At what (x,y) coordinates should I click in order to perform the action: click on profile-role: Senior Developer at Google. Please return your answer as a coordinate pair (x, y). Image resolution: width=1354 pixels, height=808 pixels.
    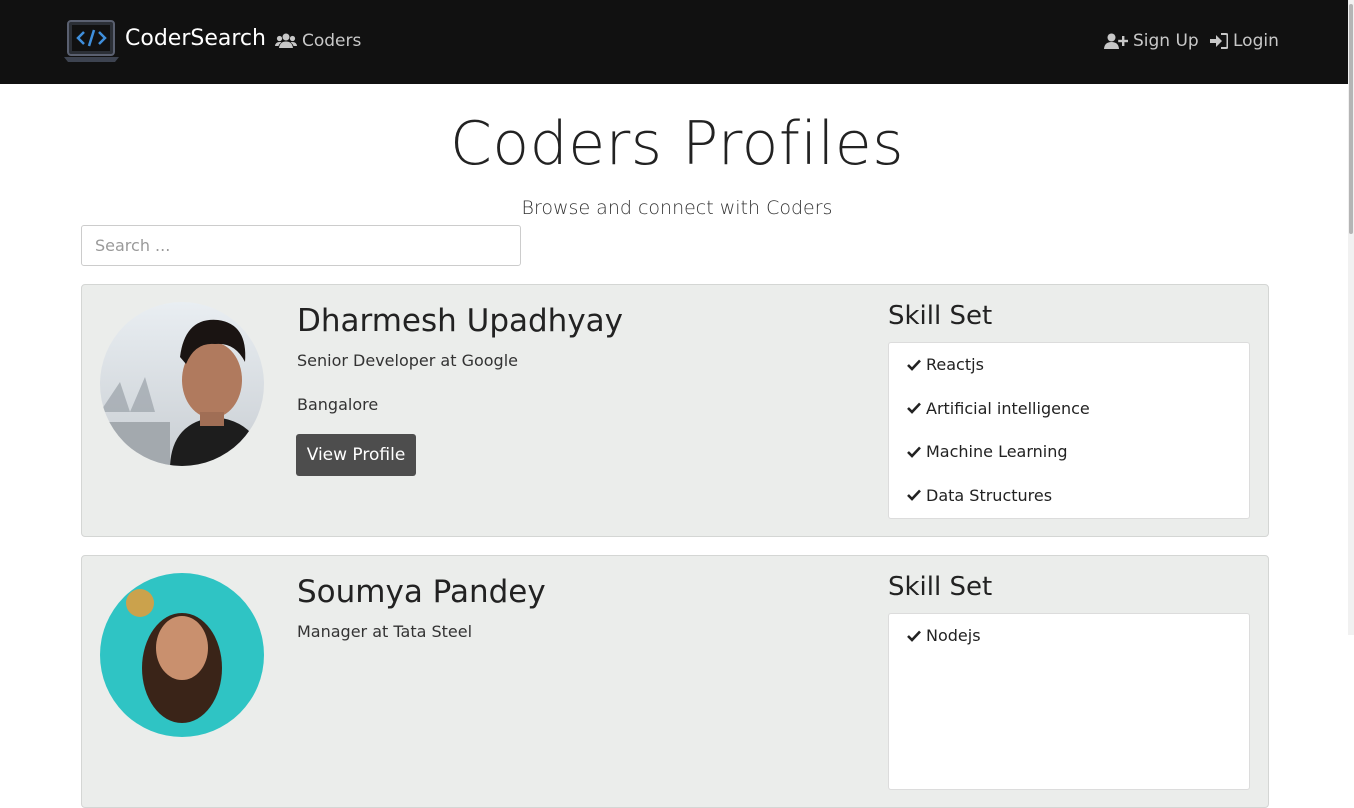
    Looking at the image, I should click on (407, 360).